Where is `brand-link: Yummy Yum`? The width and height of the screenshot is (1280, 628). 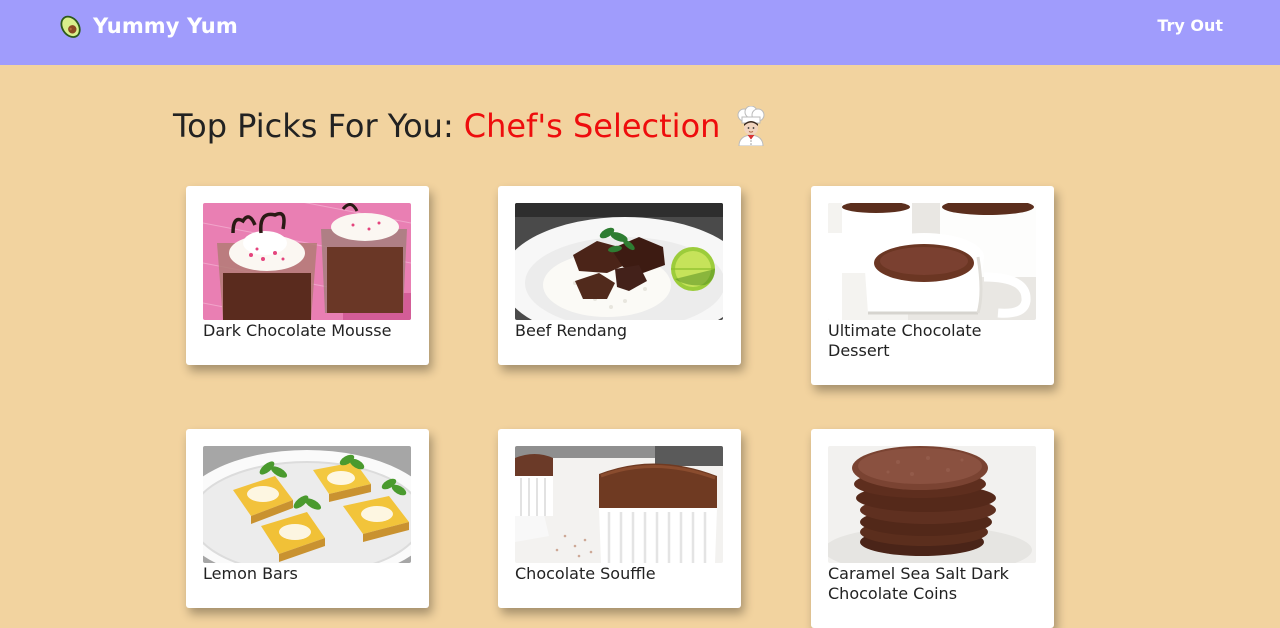
brand-link: Yummy Yum is located at coordinates (147, 26).